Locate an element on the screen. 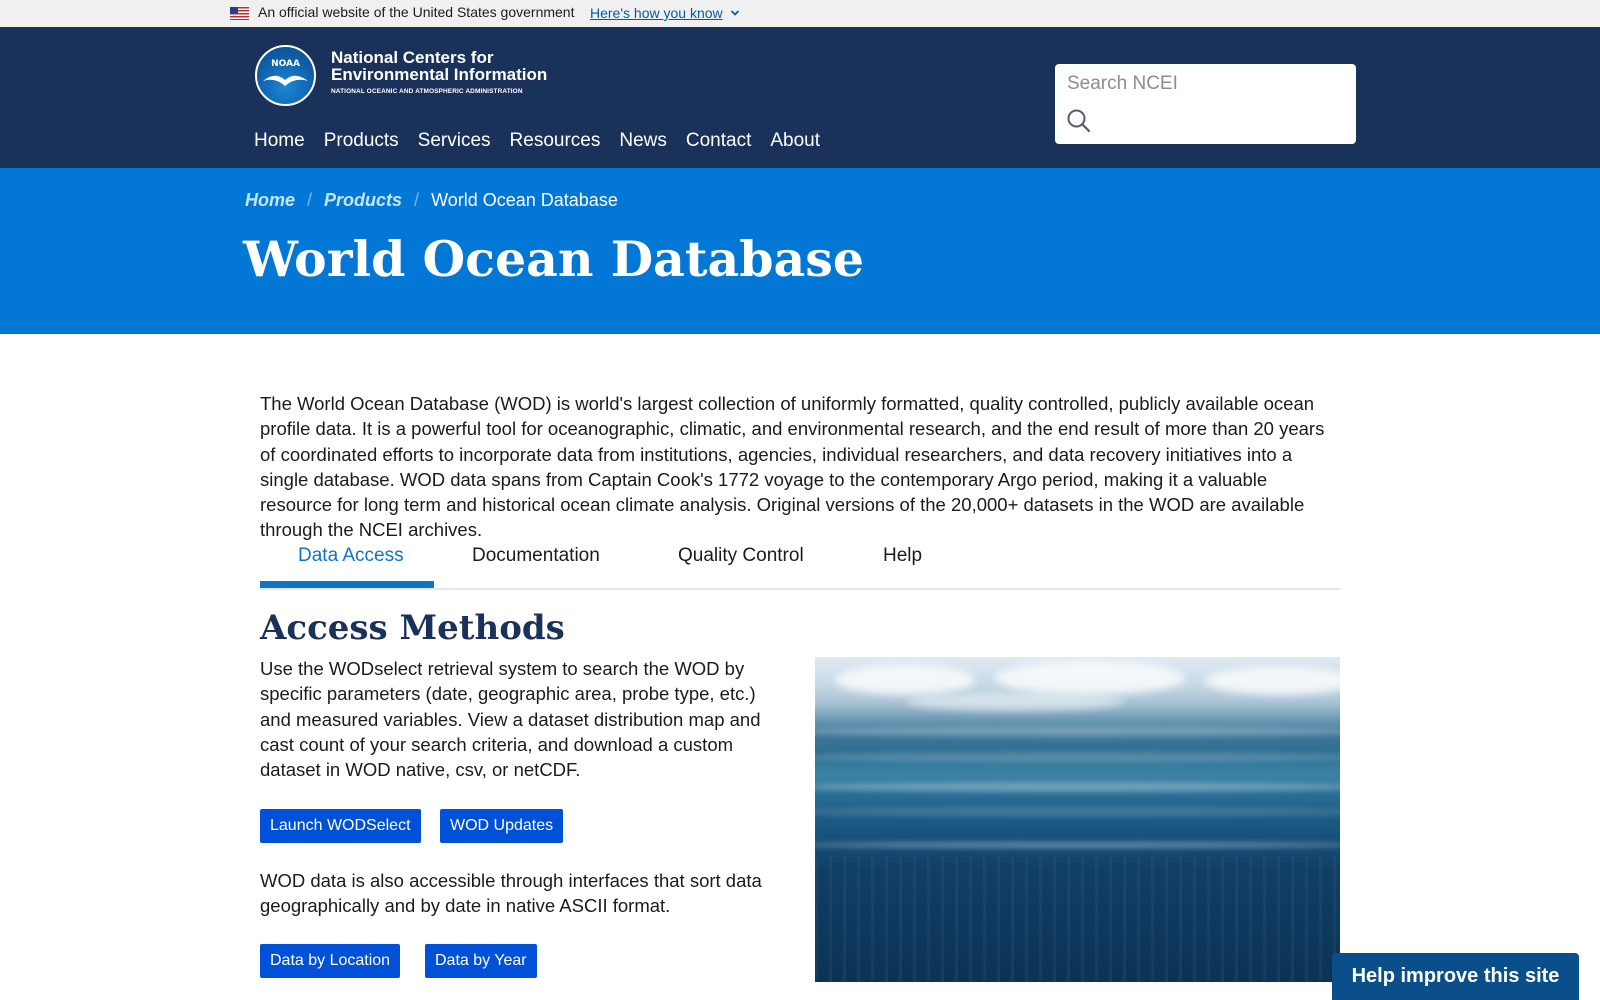 The image size is (1600, 1000). search-icon is located at coordinates (1079, 121).